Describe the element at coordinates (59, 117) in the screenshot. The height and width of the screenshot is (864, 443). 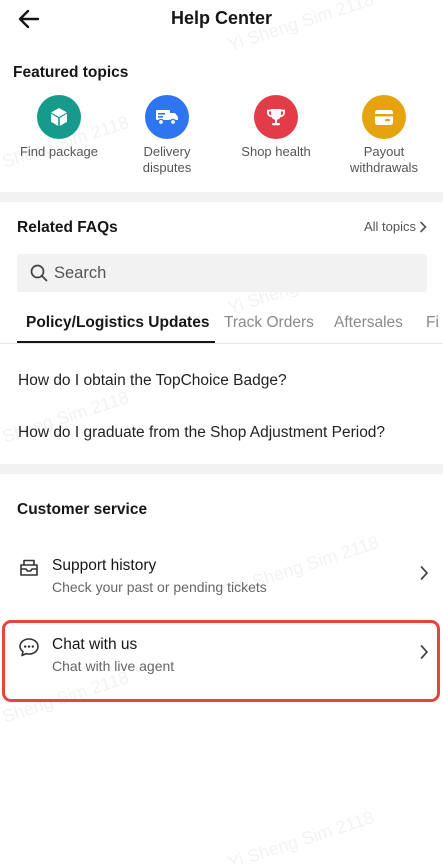
I see `box-icon` at that location.